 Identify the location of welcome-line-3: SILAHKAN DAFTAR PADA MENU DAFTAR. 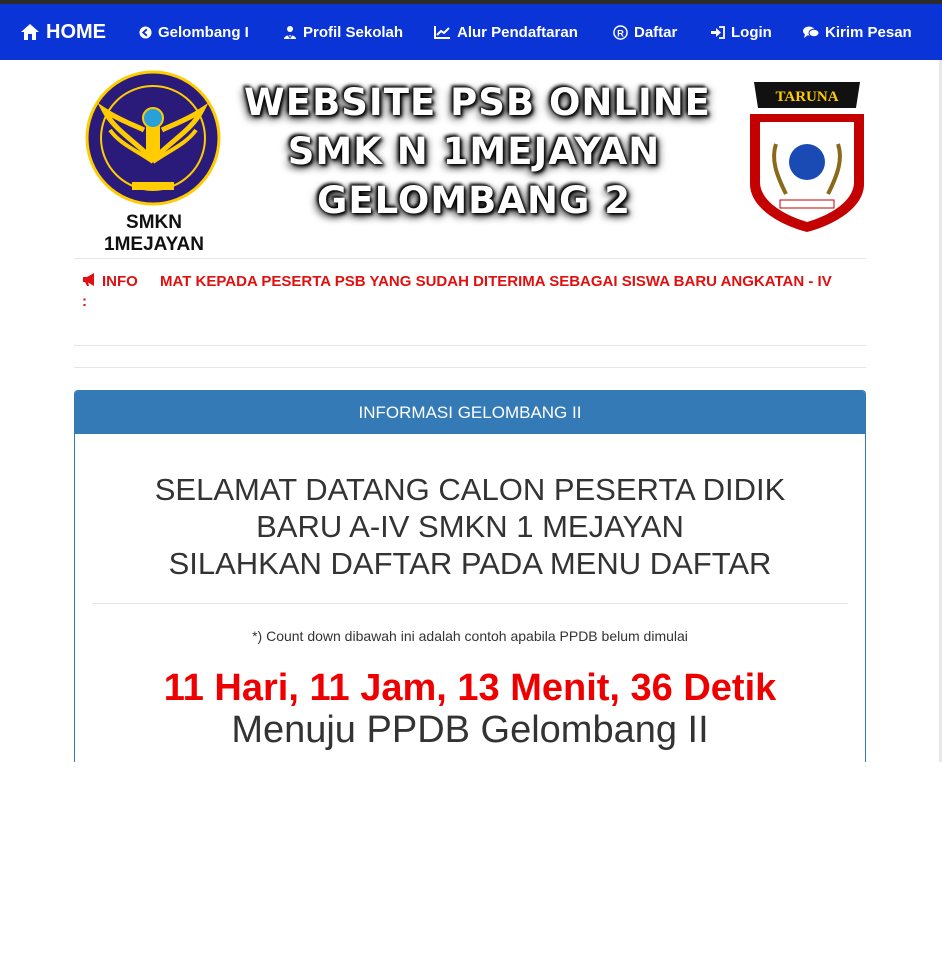
(470, 563).